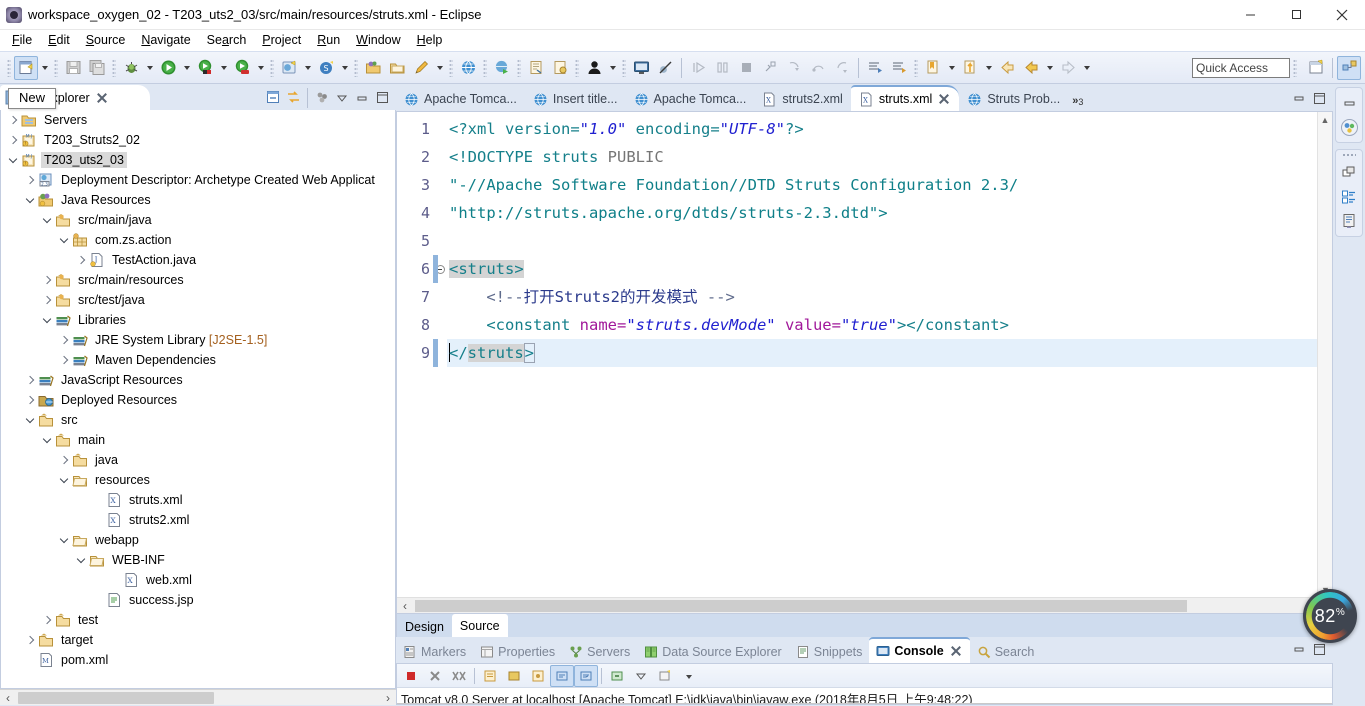  Describe the element at coordinates (373, 68) in the screenshot. I see `open-folder-button` at that location.